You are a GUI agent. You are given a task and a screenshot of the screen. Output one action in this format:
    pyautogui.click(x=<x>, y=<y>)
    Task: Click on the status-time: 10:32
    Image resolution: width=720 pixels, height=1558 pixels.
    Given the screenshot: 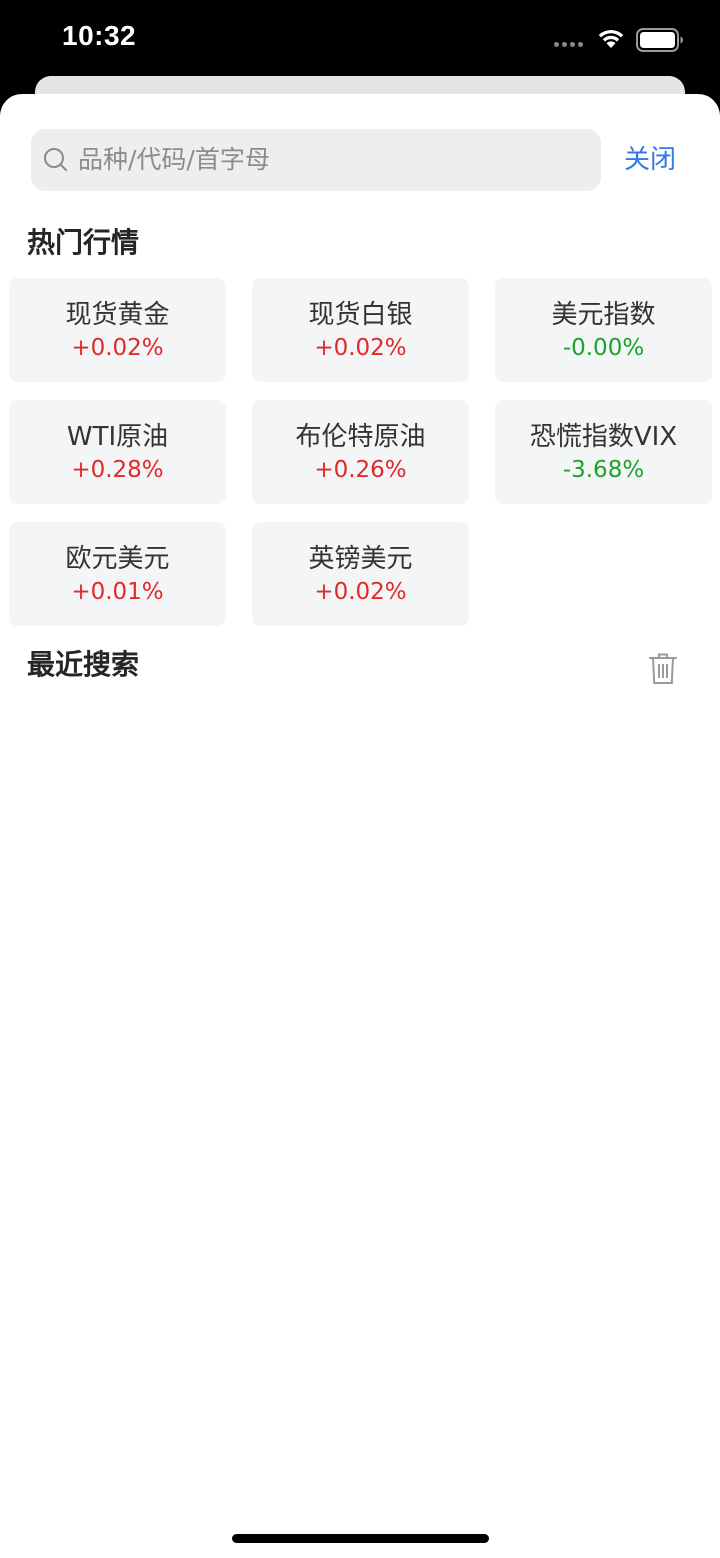 What is the action you would take?
    pyautogui.click(x=99, y=35)
    